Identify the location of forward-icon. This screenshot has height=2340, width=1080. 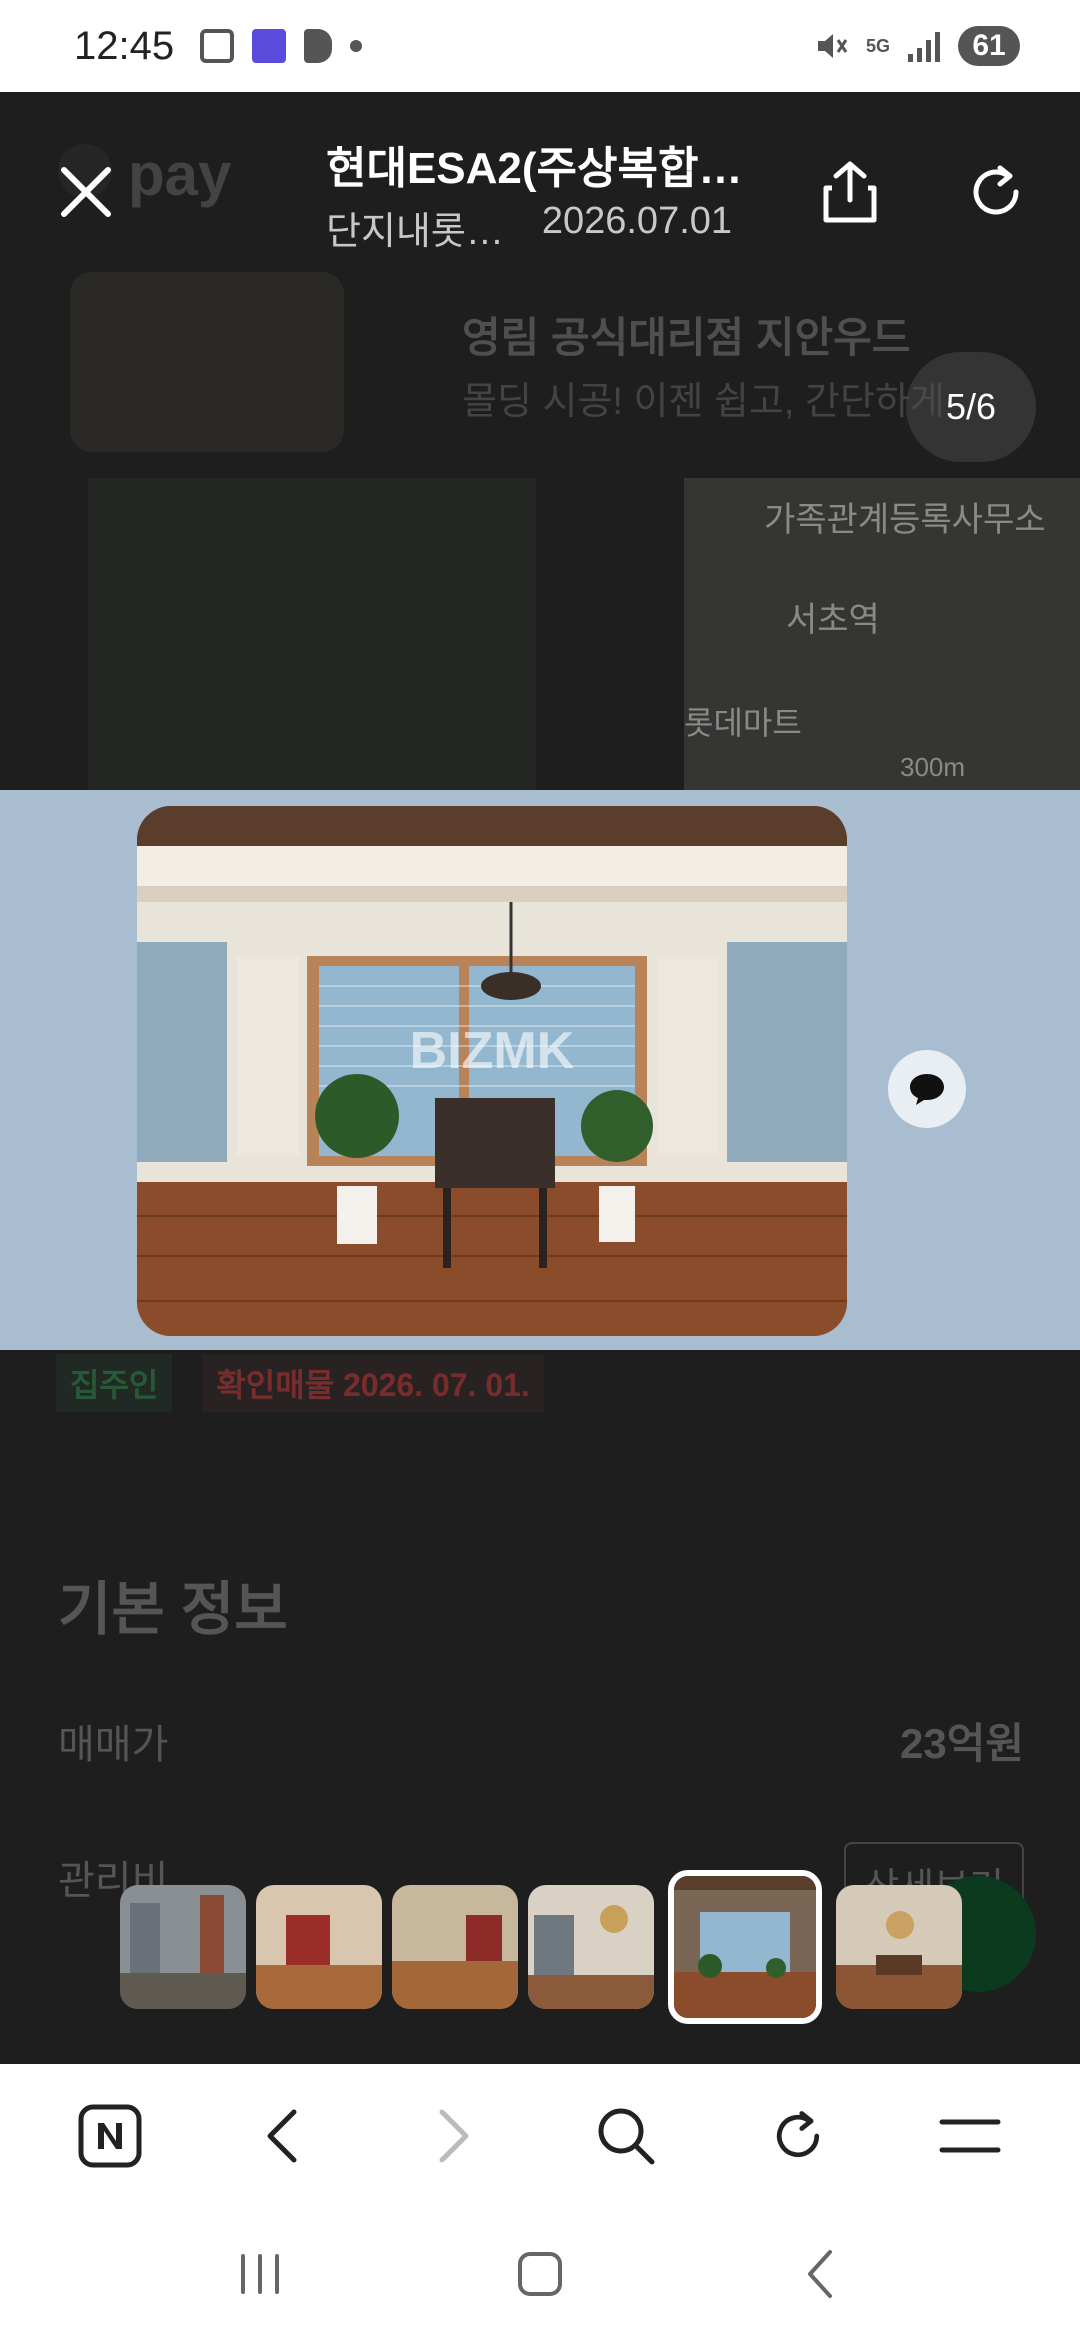
(454, 2136).